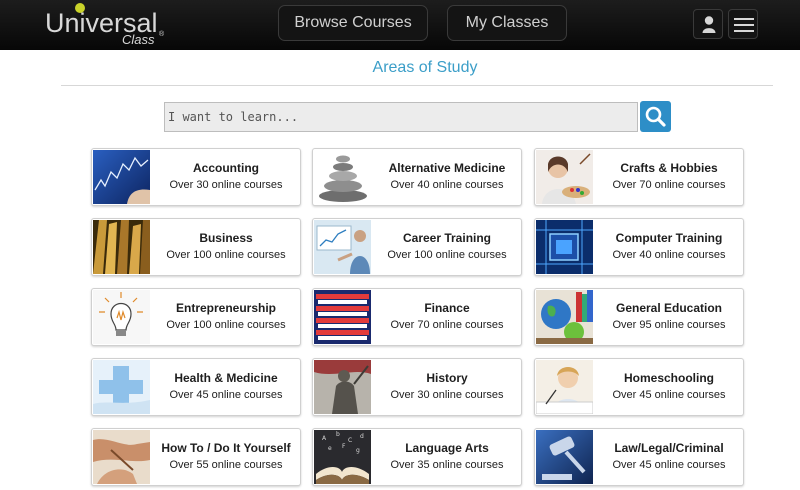  Describe the element at coordinates (564, 177) in the screenshot. I see `crafts-hobbies-thumbnail` at that location.